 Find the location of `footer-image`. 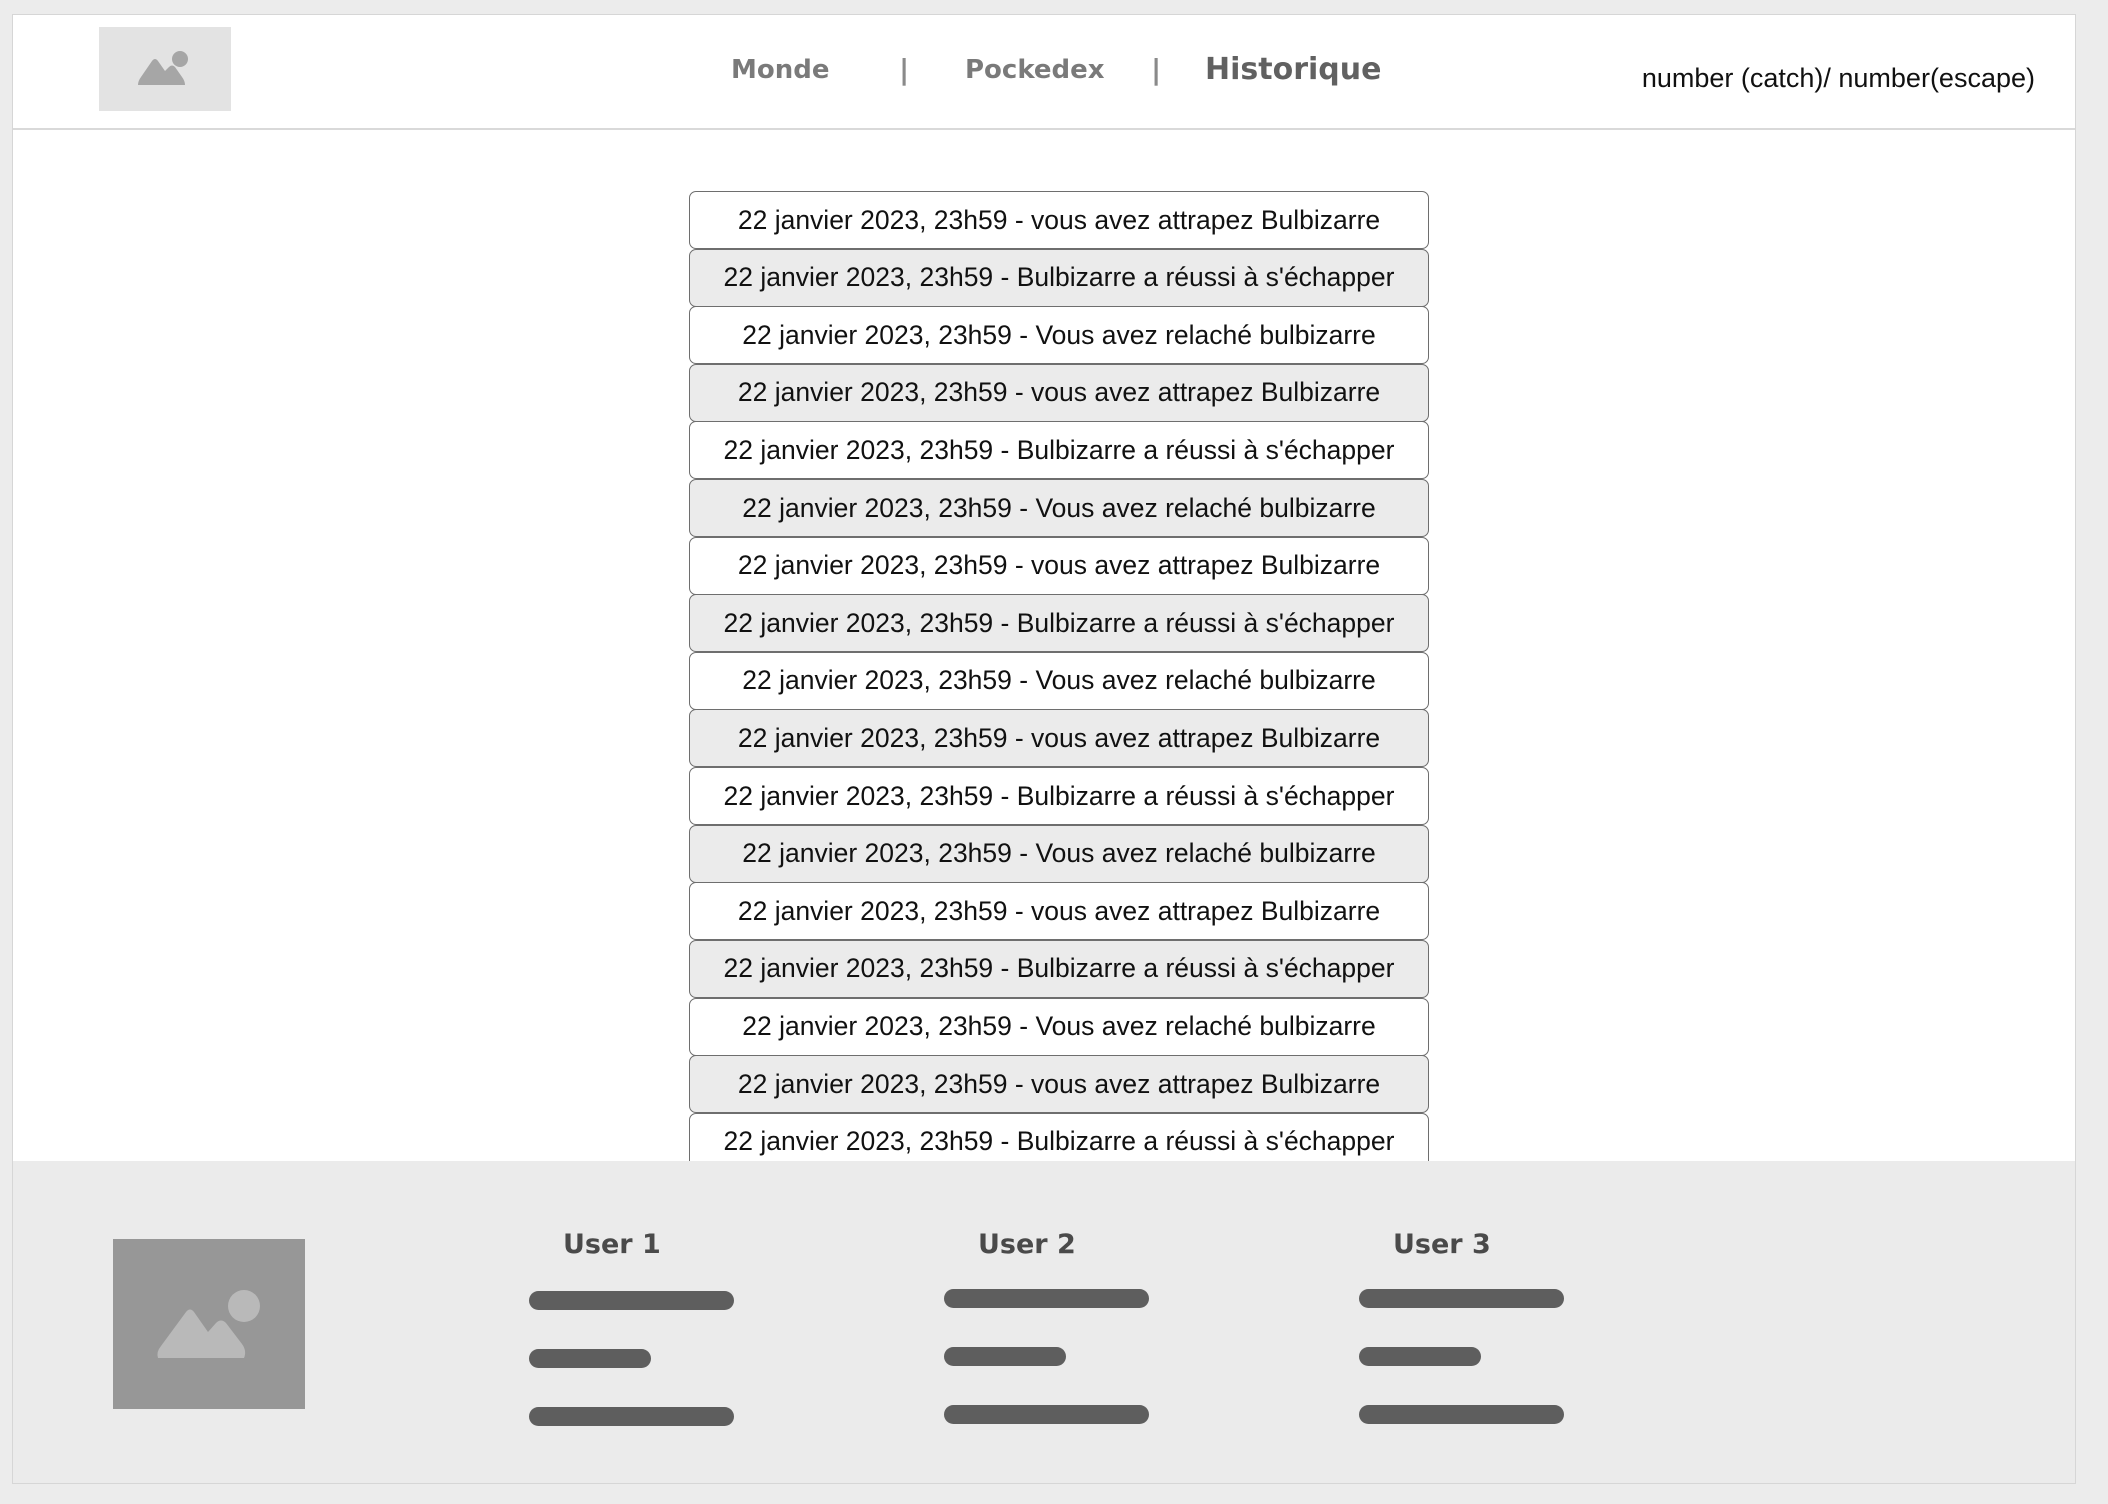

footer-image is located at coordinates (209, 1324).